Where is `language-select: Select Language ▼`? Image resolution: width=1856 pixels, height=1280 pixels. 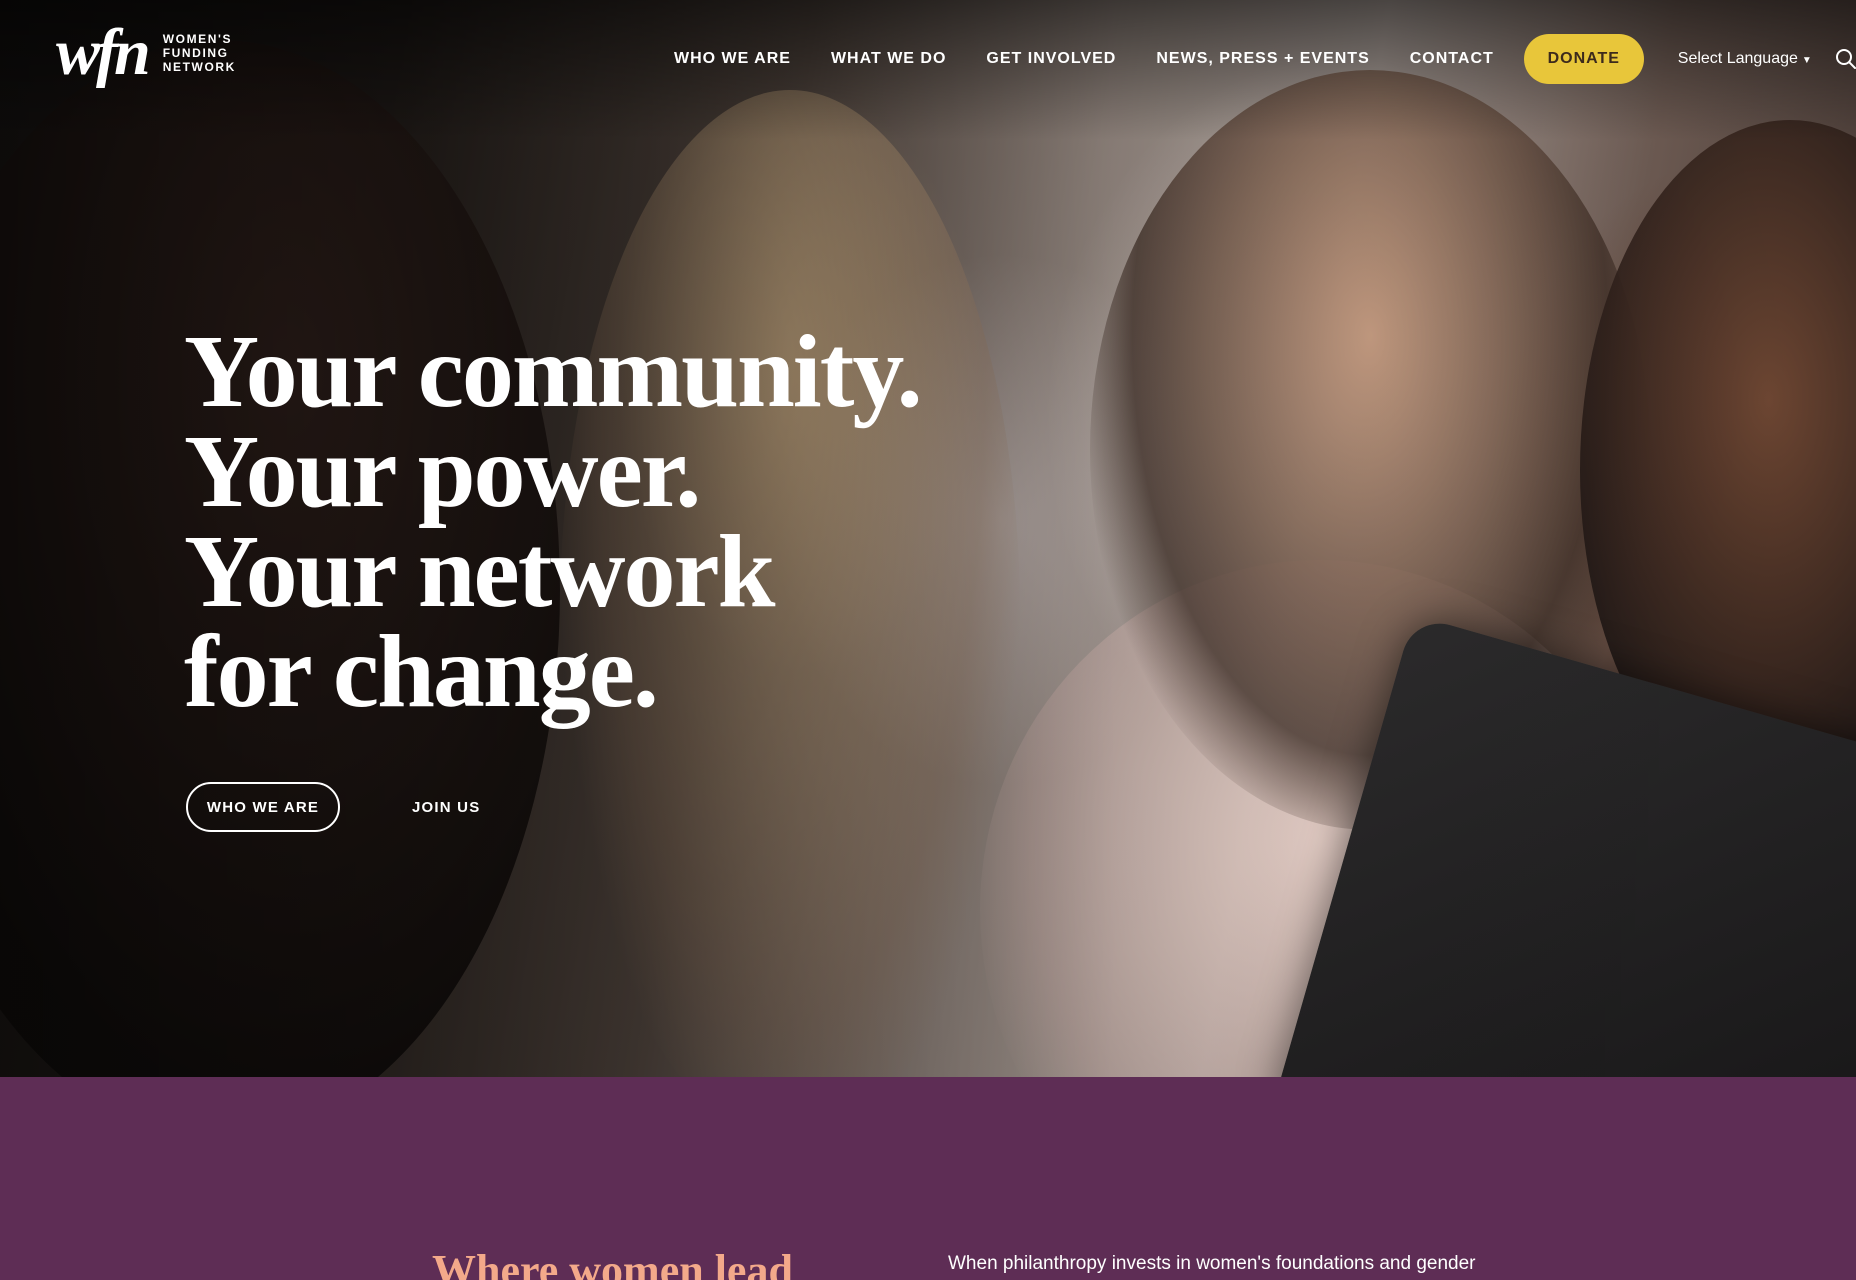
language-select: Select Language ▼ is located at coordinates (1745, 59).